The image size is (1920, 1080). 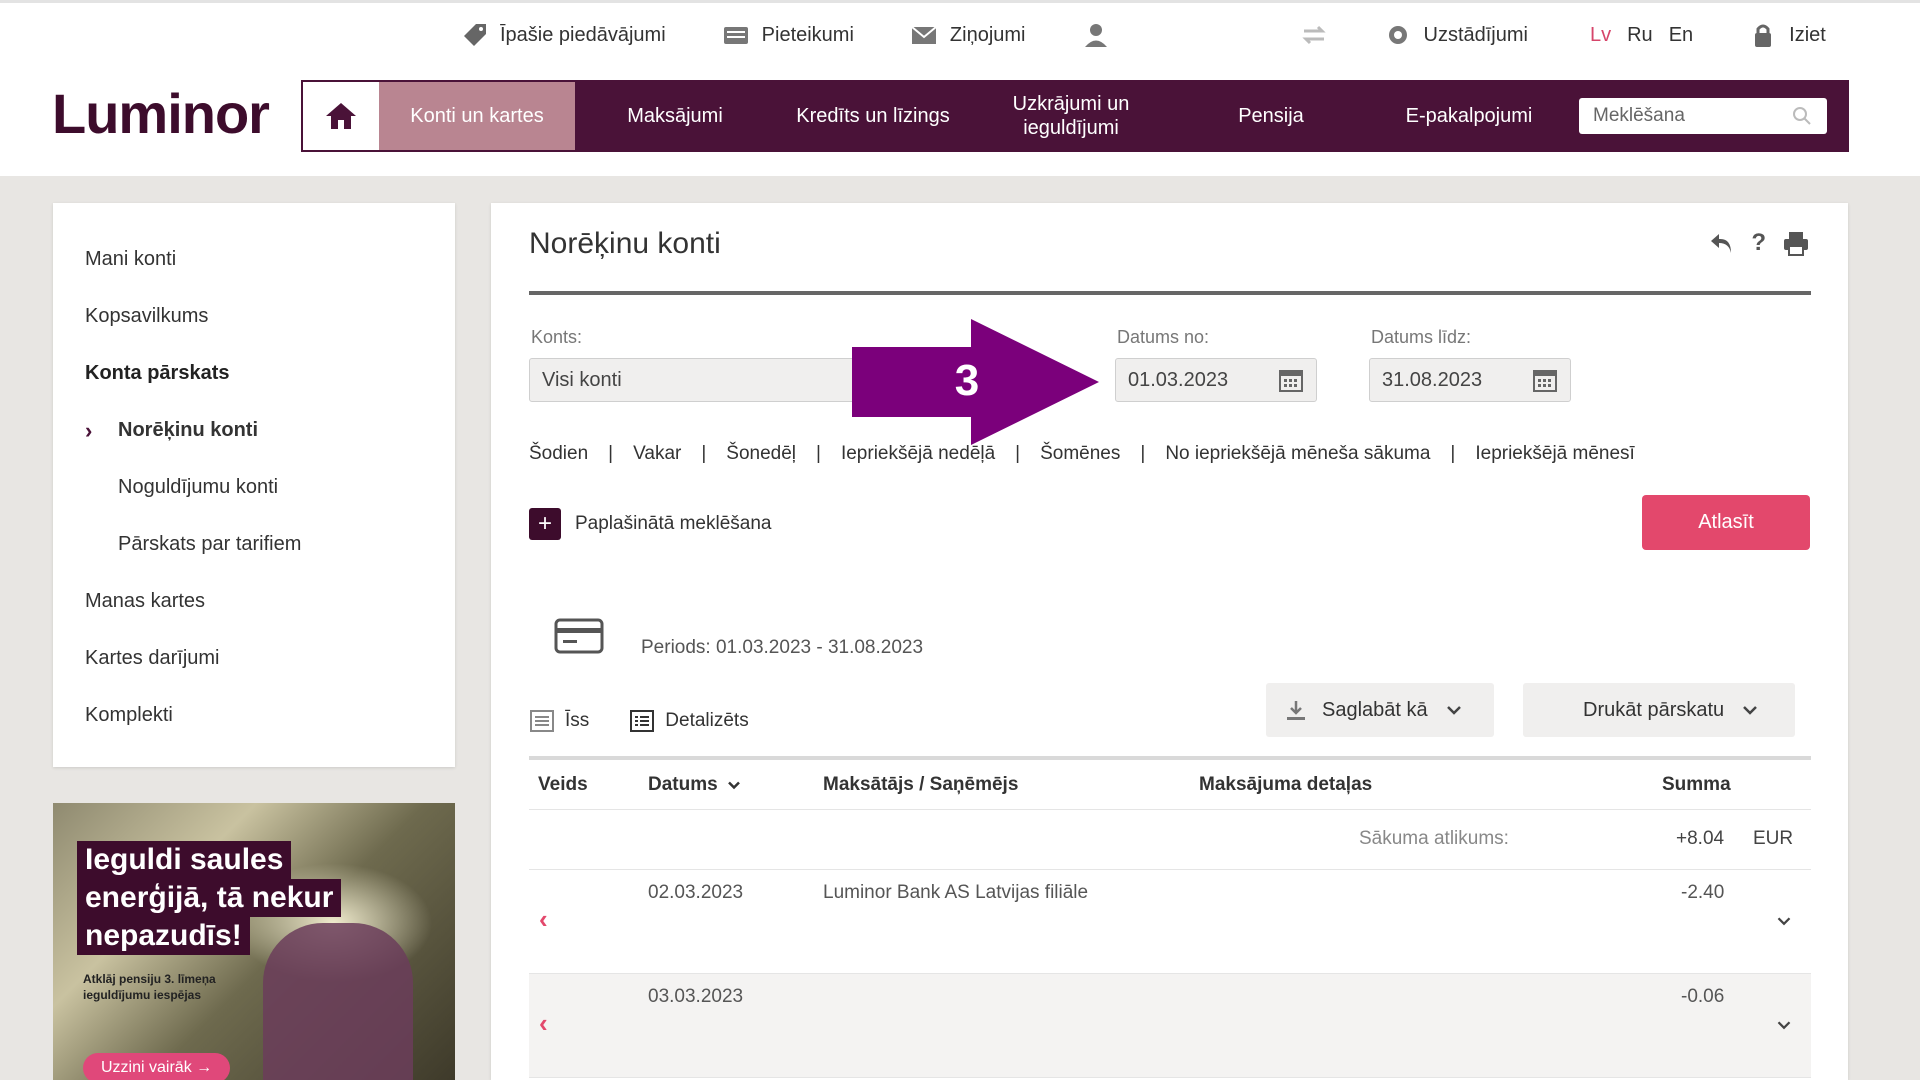 I want to click on sidebar-item-deposit-accounts: Noguldījumu konti, so click(x=254, y=487).